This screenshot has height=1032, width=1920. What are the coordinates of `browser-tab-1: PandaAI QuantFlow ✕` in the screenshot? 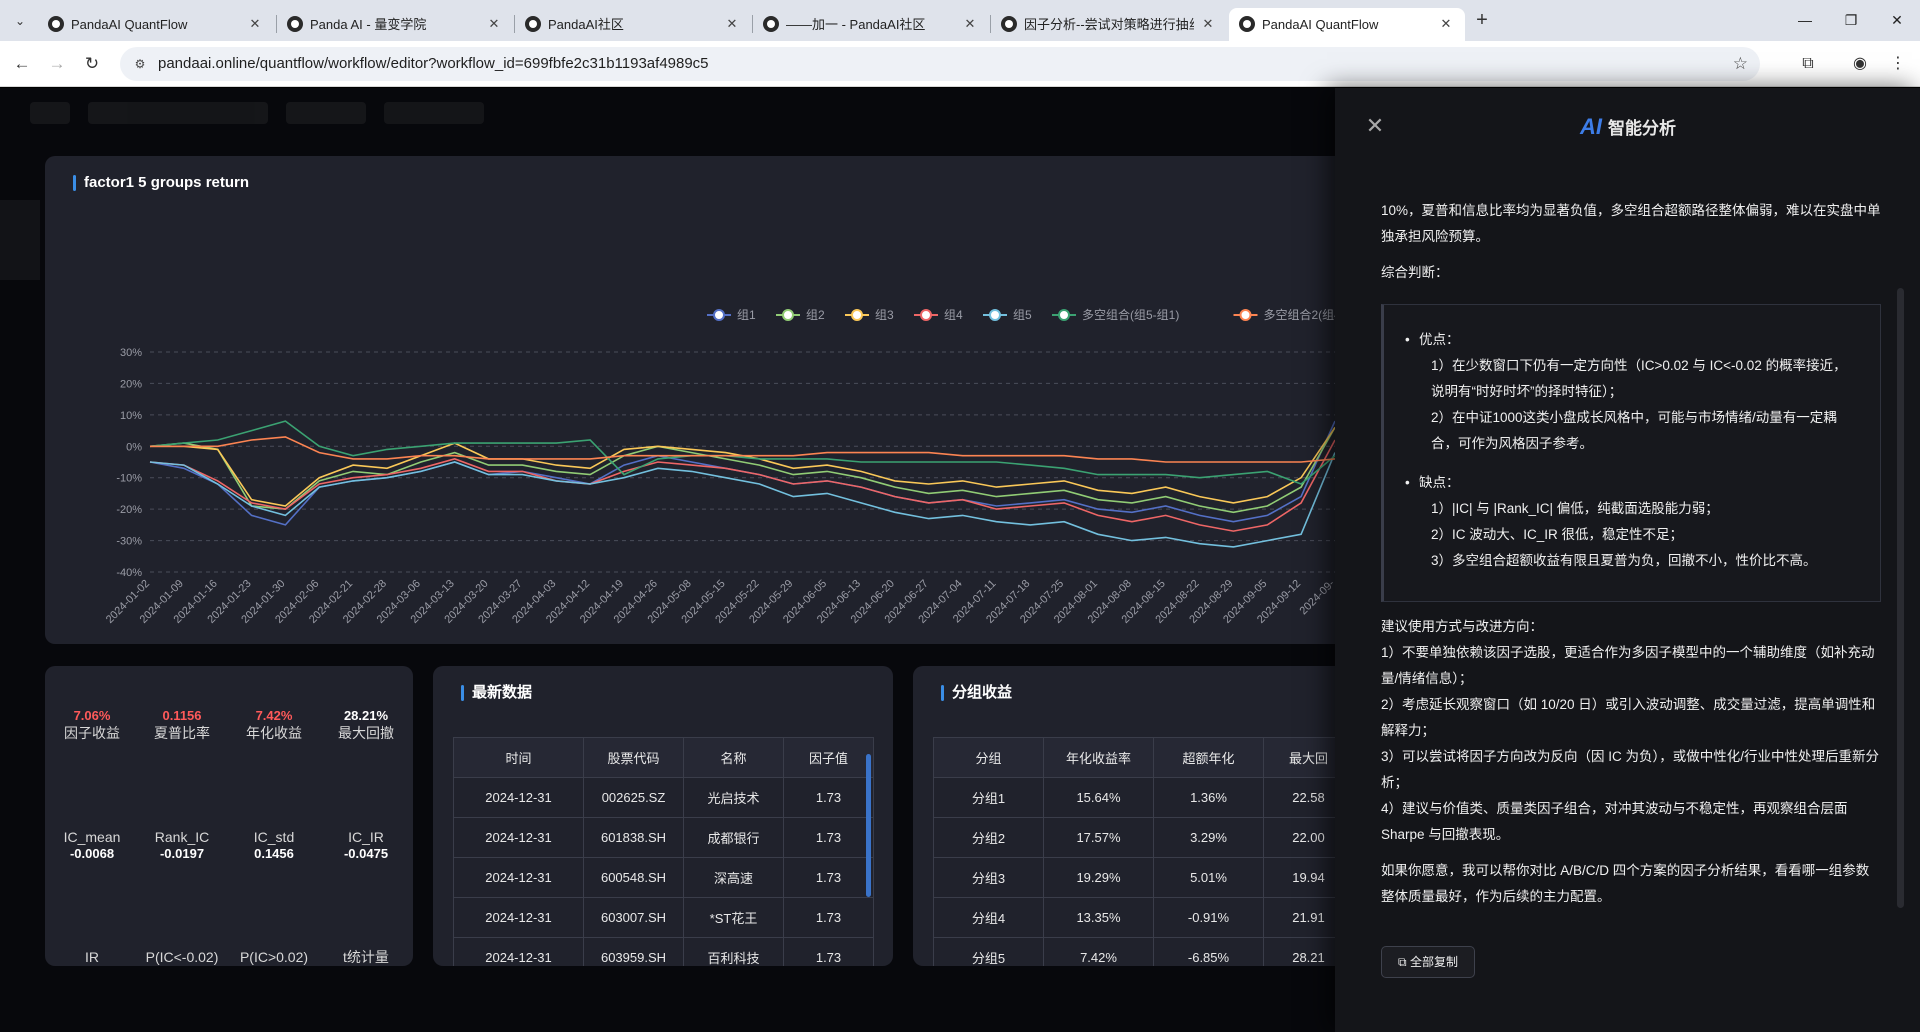 It's located at (156, 24).